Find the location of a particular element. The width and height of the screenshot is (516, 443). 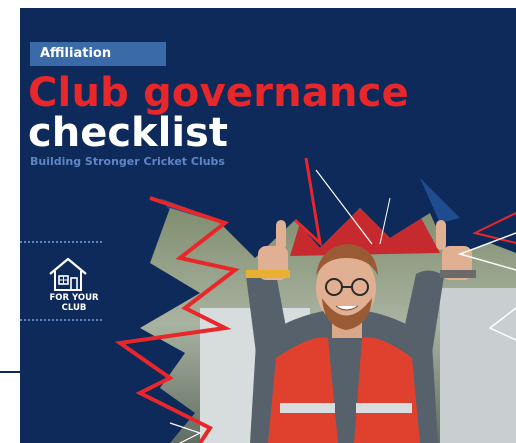

thumbs-up-left is located at coordinates (268, 250).